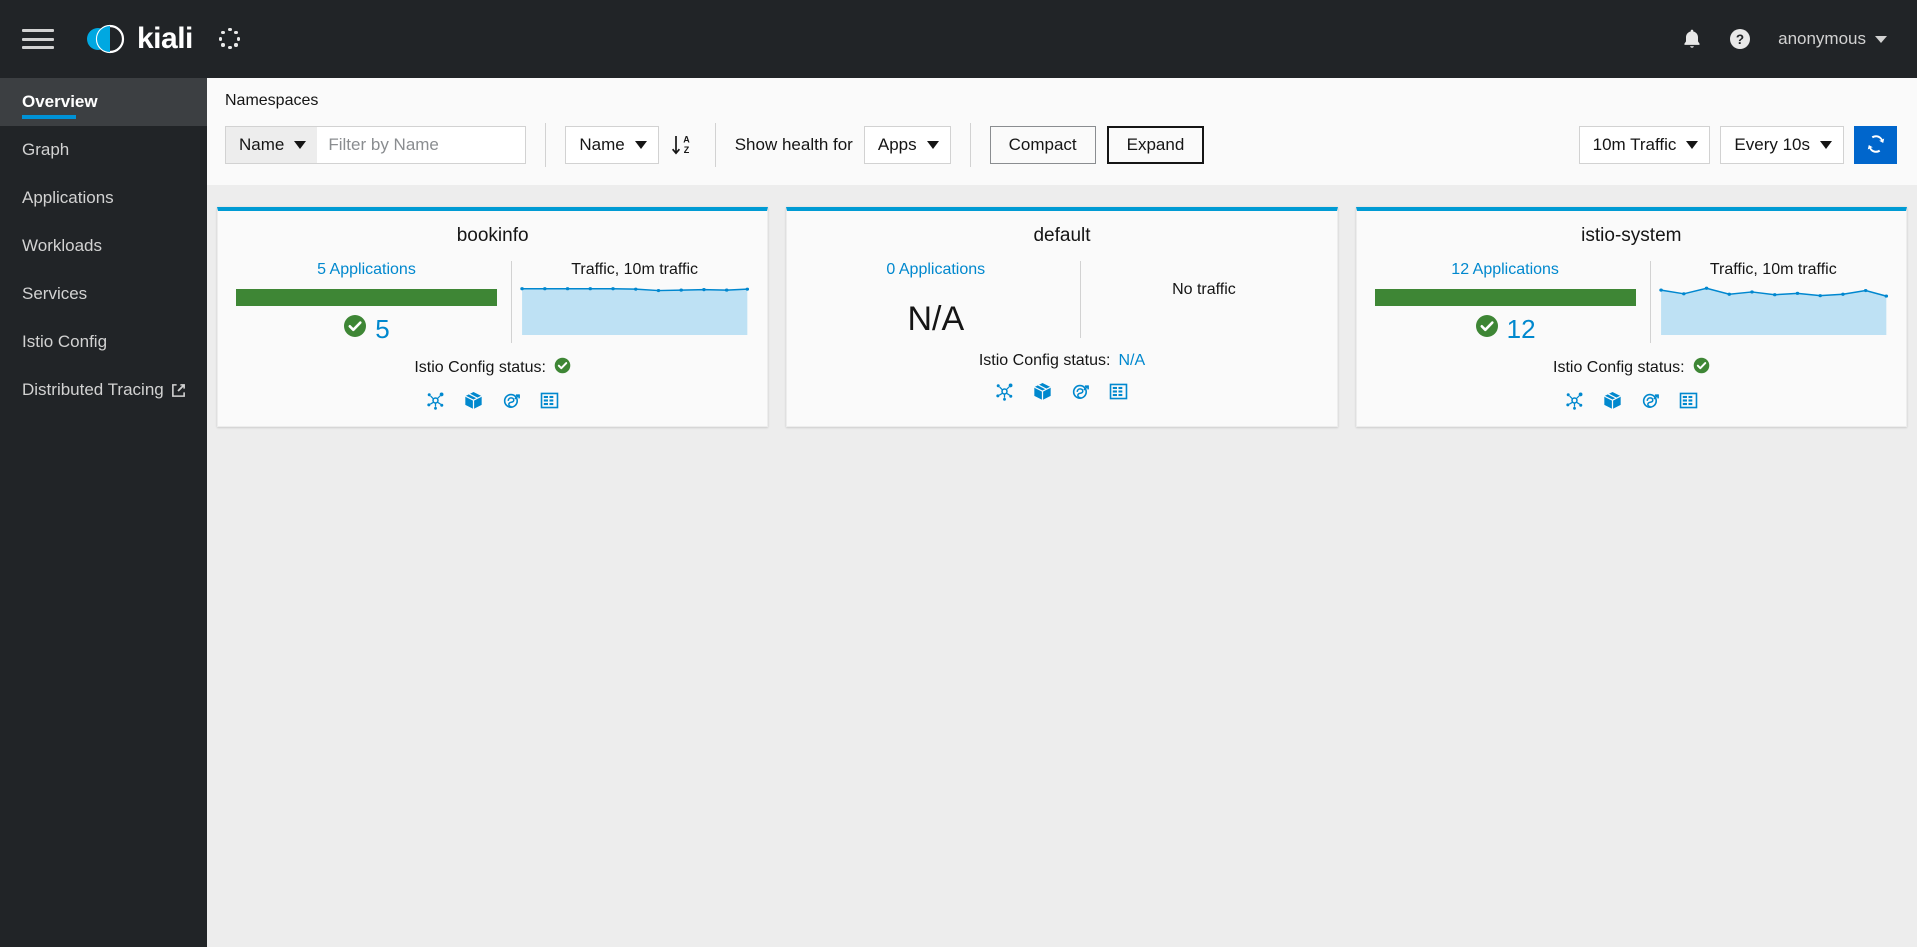  What do you see at coordinates (103, 246) in the screenshot?
I see `sidebar-item-workloads: Workloads` at bounding box center [103, 246].